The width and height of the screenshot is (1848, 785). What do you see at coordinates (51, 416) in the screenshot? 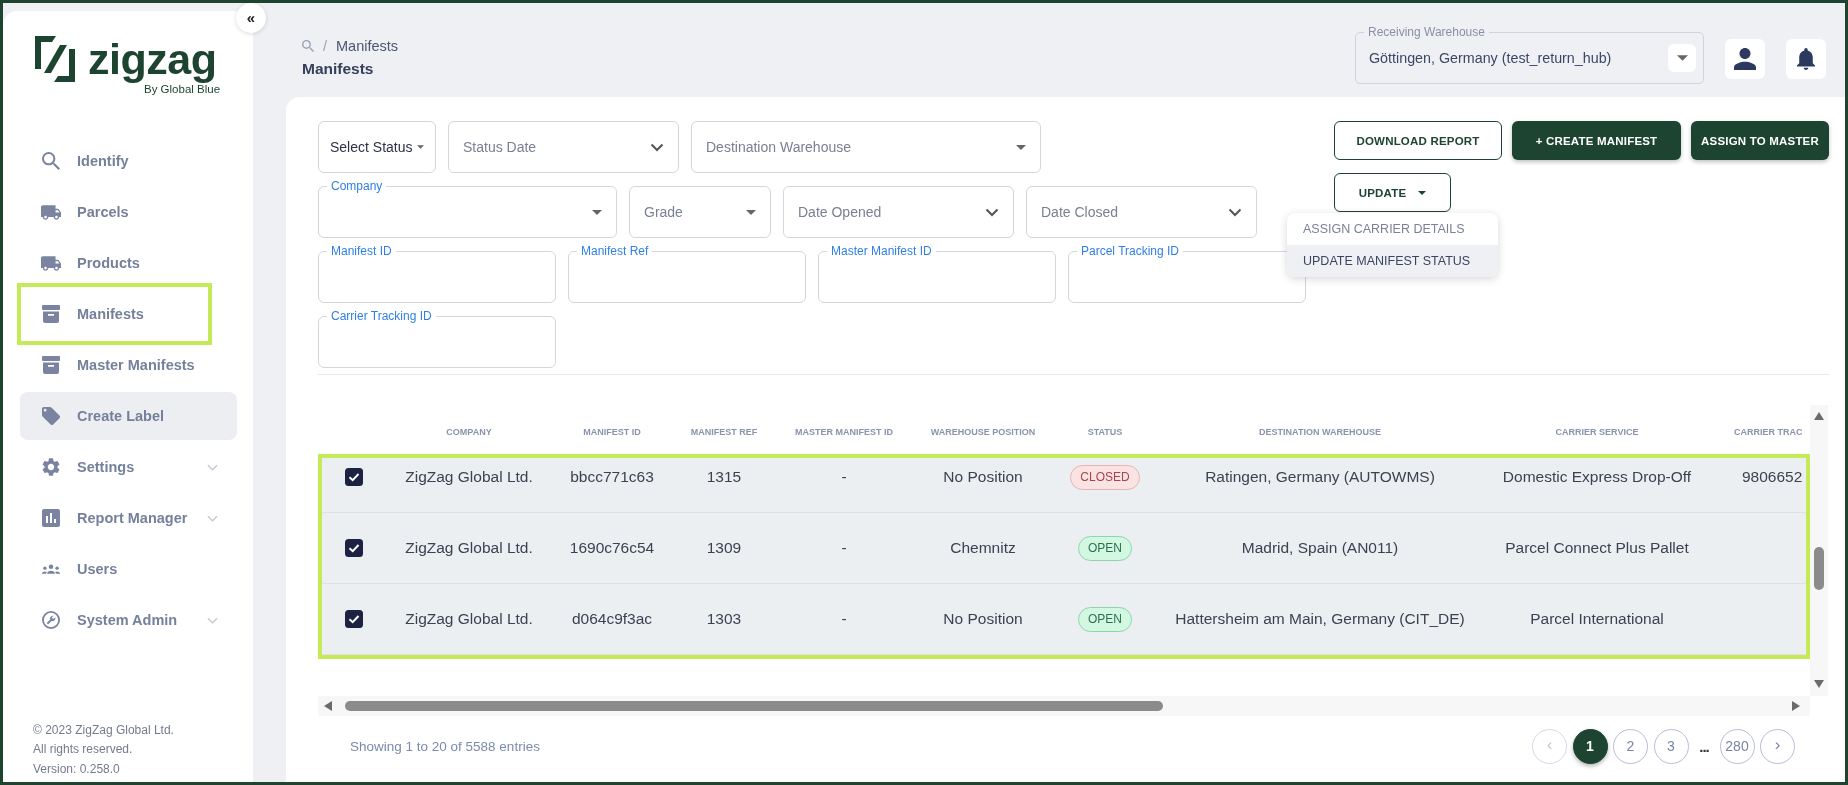
I see `tag-icon` at bounding box center [51, 416].